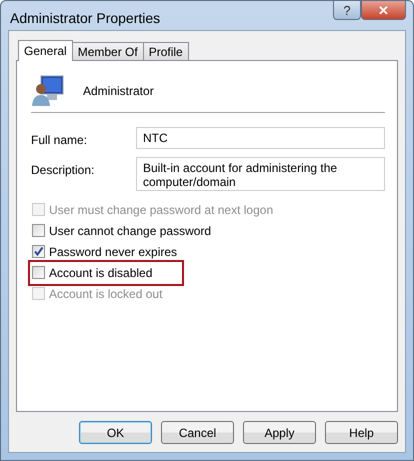 The image size is (414, 461). What do you see at coordinates (45, 50) in the screenshot?
I see `tab: General` at bounding box center [45, 50].